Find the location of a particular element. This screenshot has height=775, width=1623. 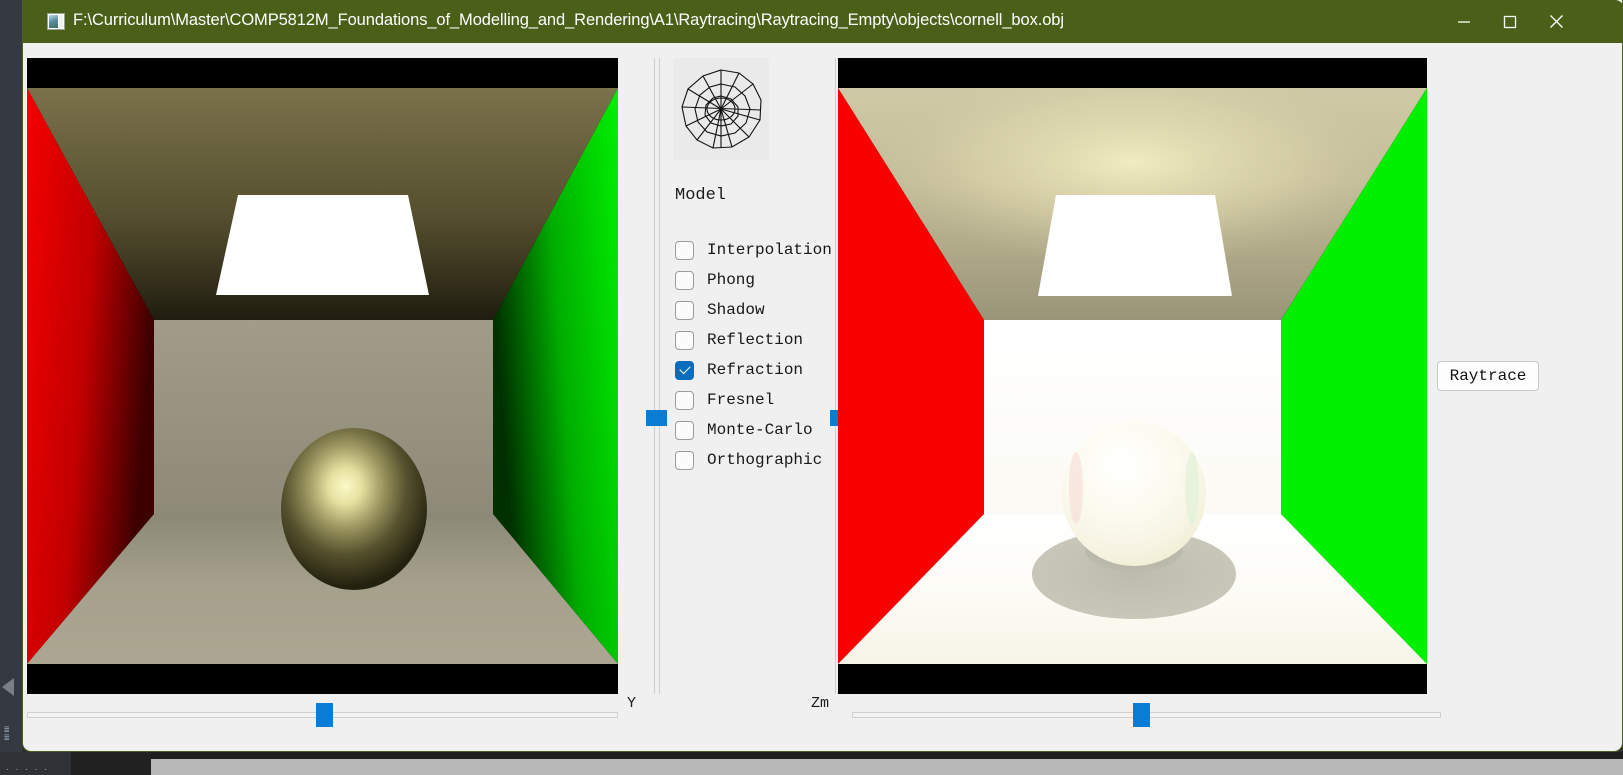

checkbox-label-fresnel: Fresnel is located at coordinates (741, 400).